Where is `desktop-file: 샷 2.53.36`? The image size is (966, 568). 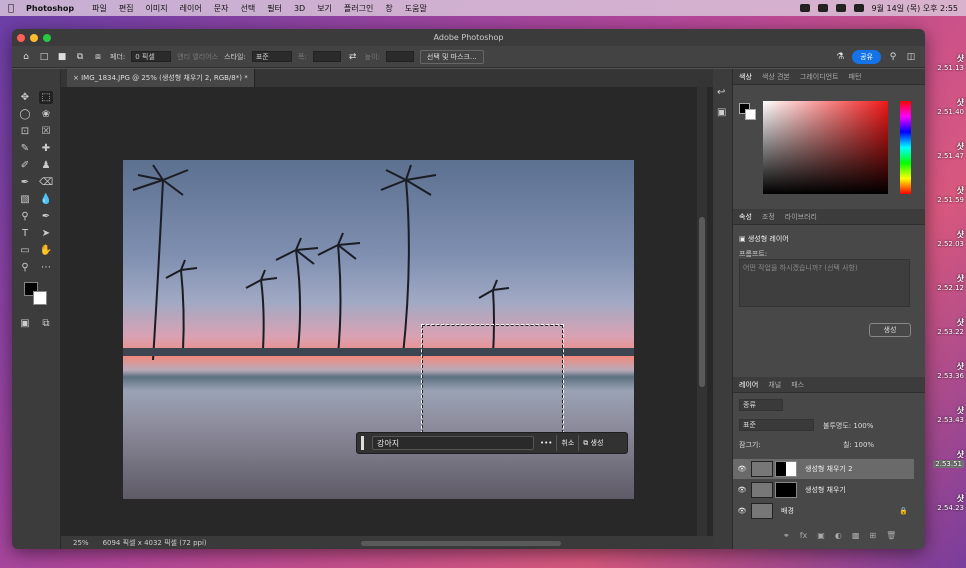 desktop-file: 샷 2.53.36 is located at coordinates (946, 370).